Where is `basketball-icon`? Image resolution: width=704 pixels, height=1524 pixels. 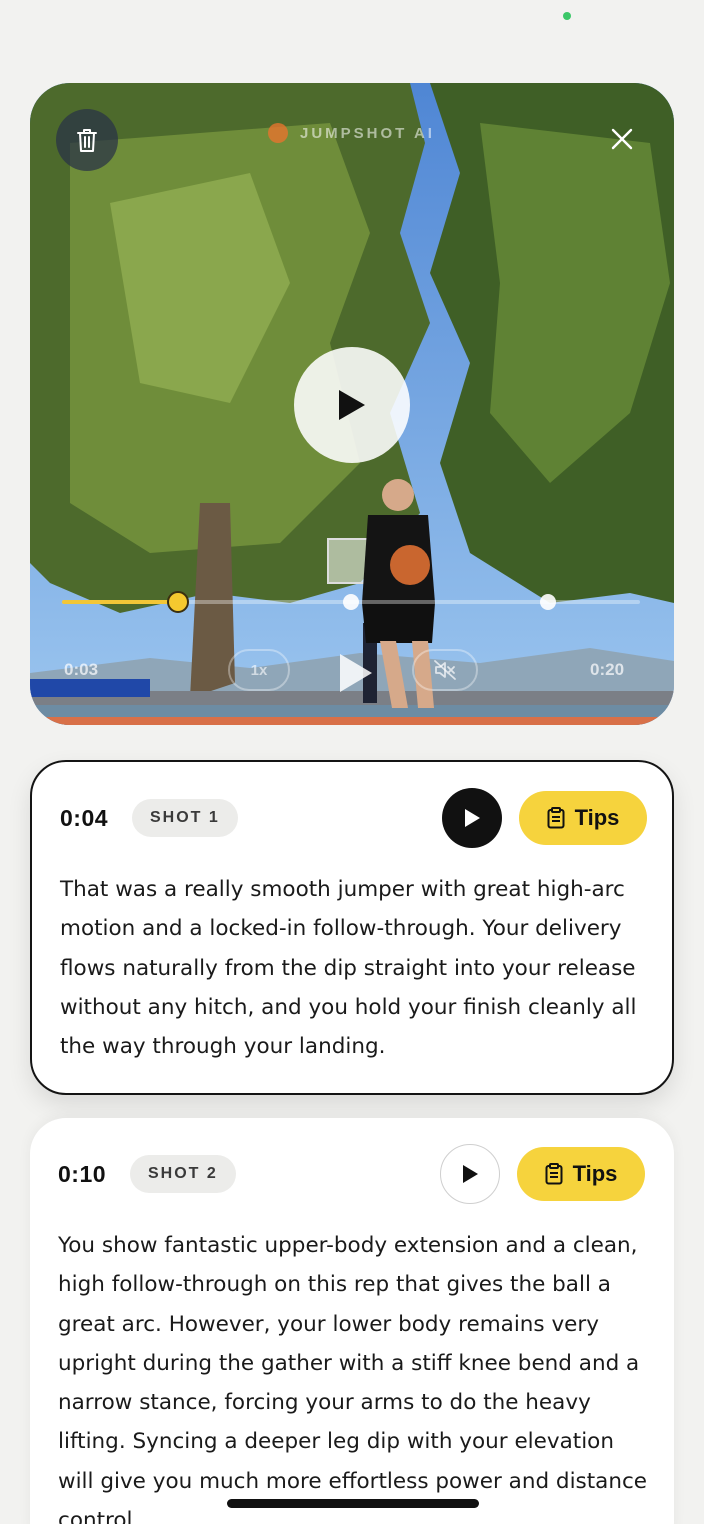 basketball-icon is located at coordinates (278, 133).